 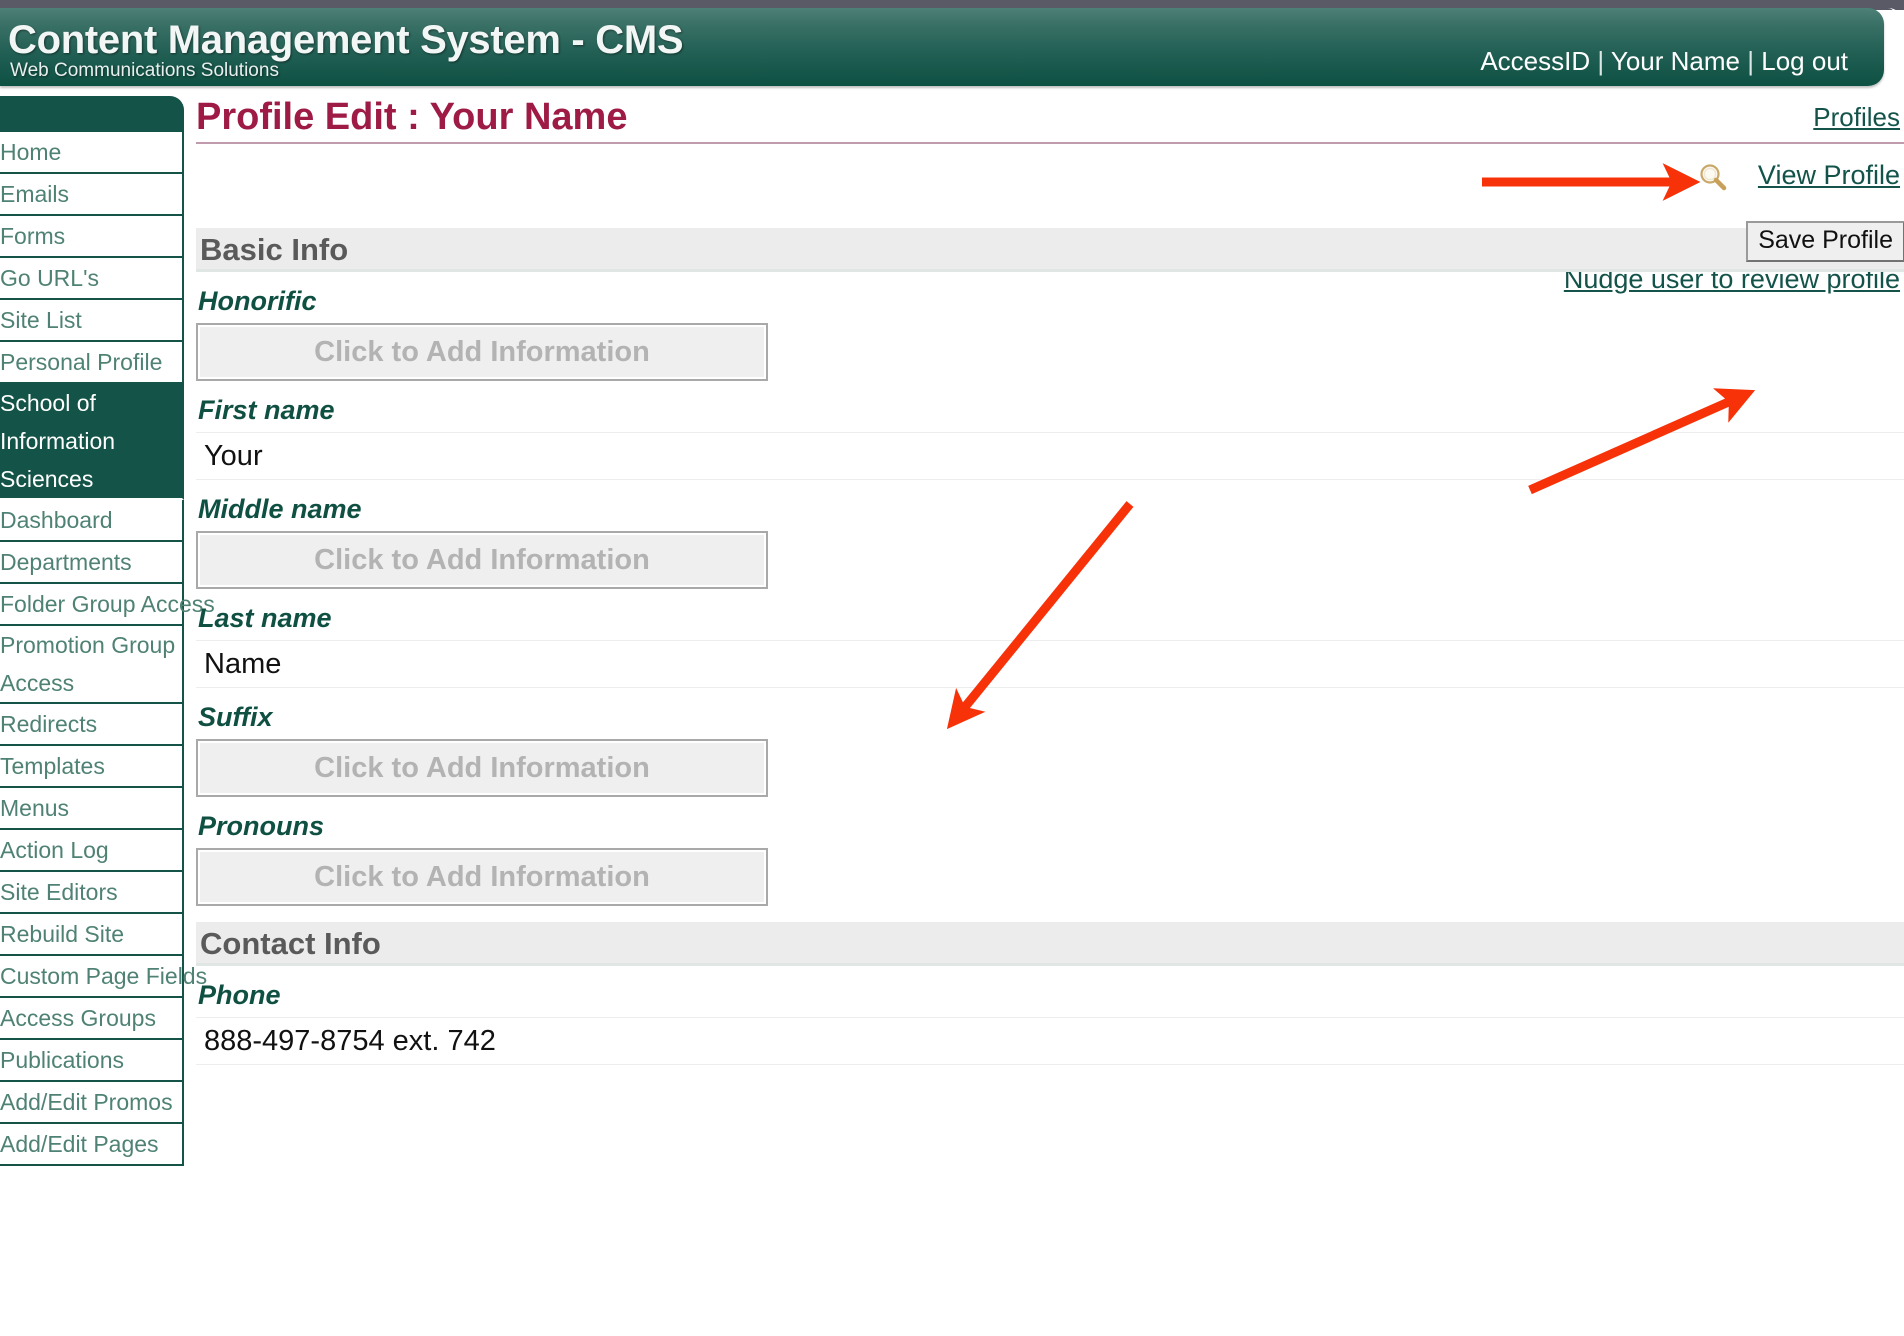 What do you see at coordinates (107, 605) in the screenshot?
I see `sidebar-item-folder-group-access: Folder Group Access` at bounding box center [107, 605].